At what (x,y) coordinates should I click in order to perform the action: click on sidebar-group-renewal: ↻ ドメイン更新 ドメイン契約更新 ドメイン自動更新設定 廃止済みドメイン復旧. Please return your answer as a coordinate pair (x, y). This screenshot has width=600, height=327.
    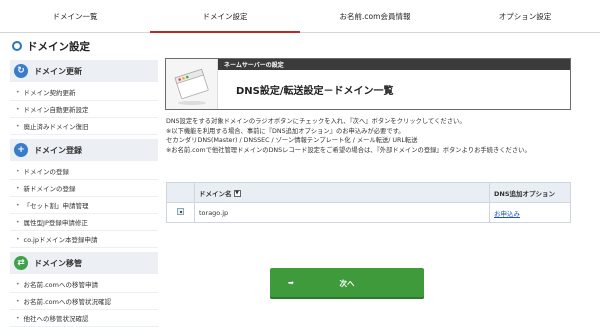
    Looking at the image, I should click on (84, 97).